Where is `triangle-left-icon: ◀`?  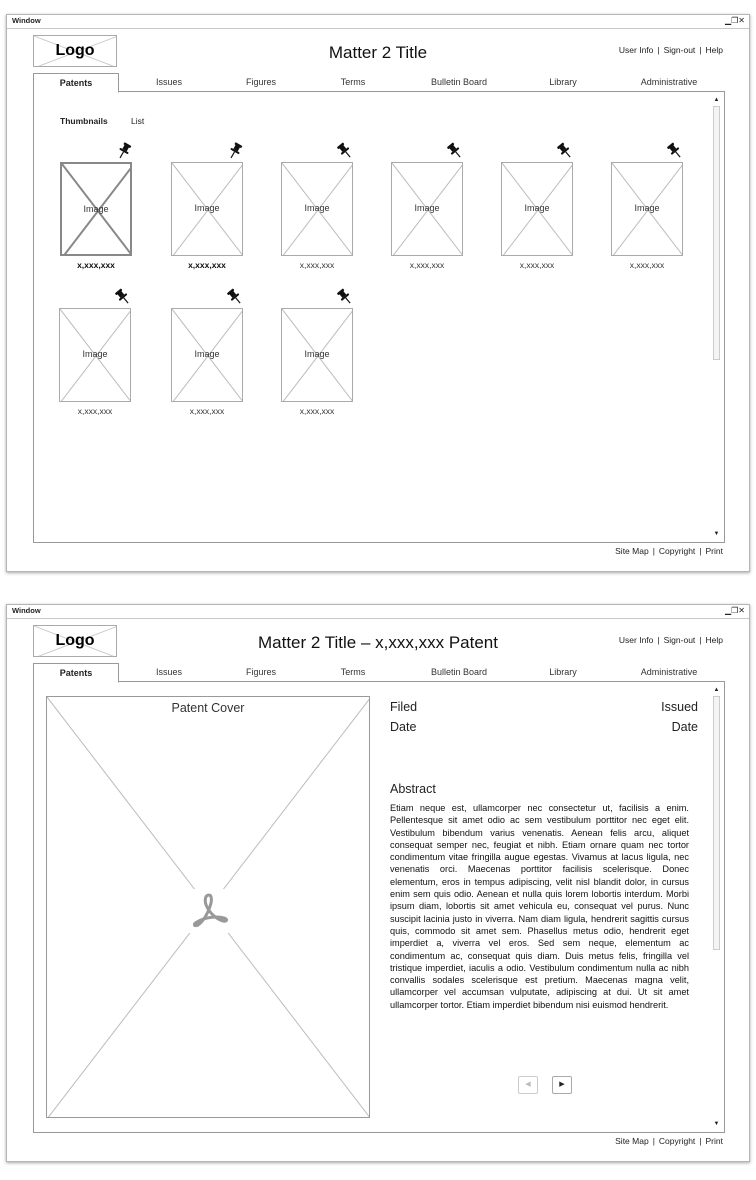
triangle-left-icon: ◀ is located at coordinates (528, 1084).